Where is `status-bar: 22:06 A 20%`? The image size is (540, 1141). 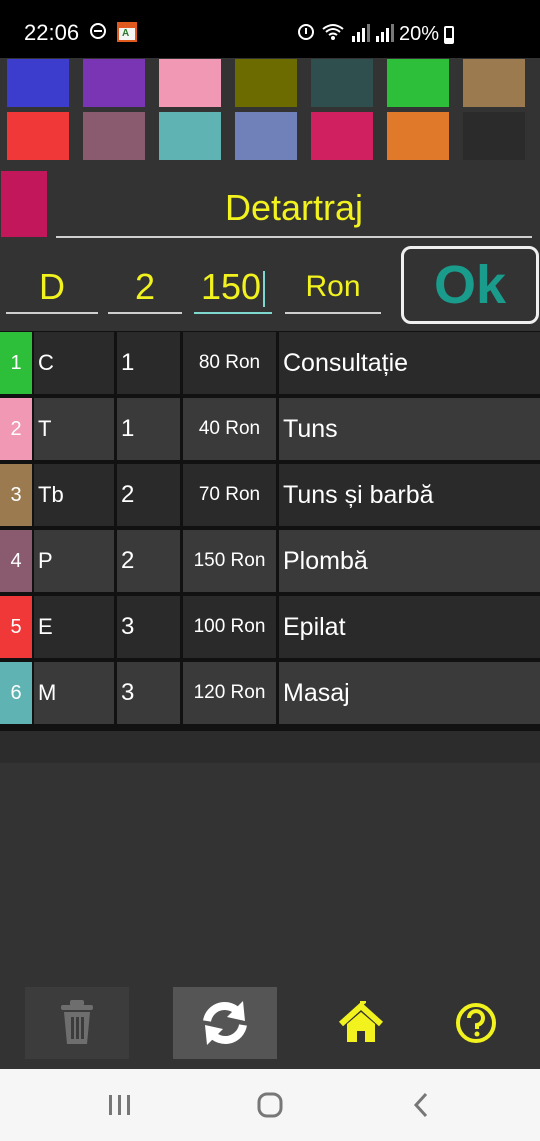 status-bar: 22:06 A 20% is located at coordinates (270, 29).